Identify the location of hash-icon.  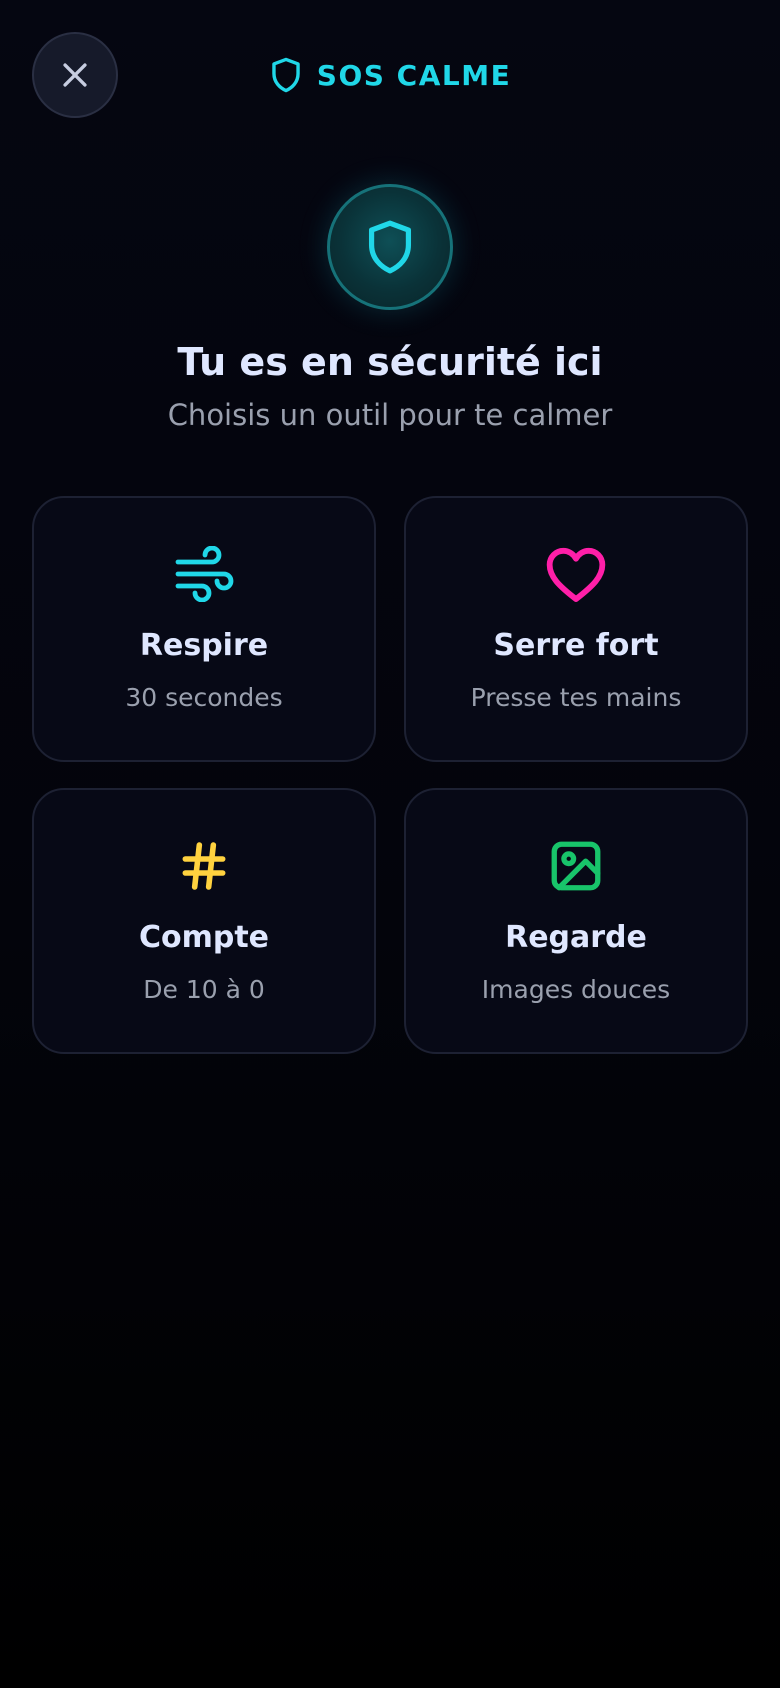
(204, 866).